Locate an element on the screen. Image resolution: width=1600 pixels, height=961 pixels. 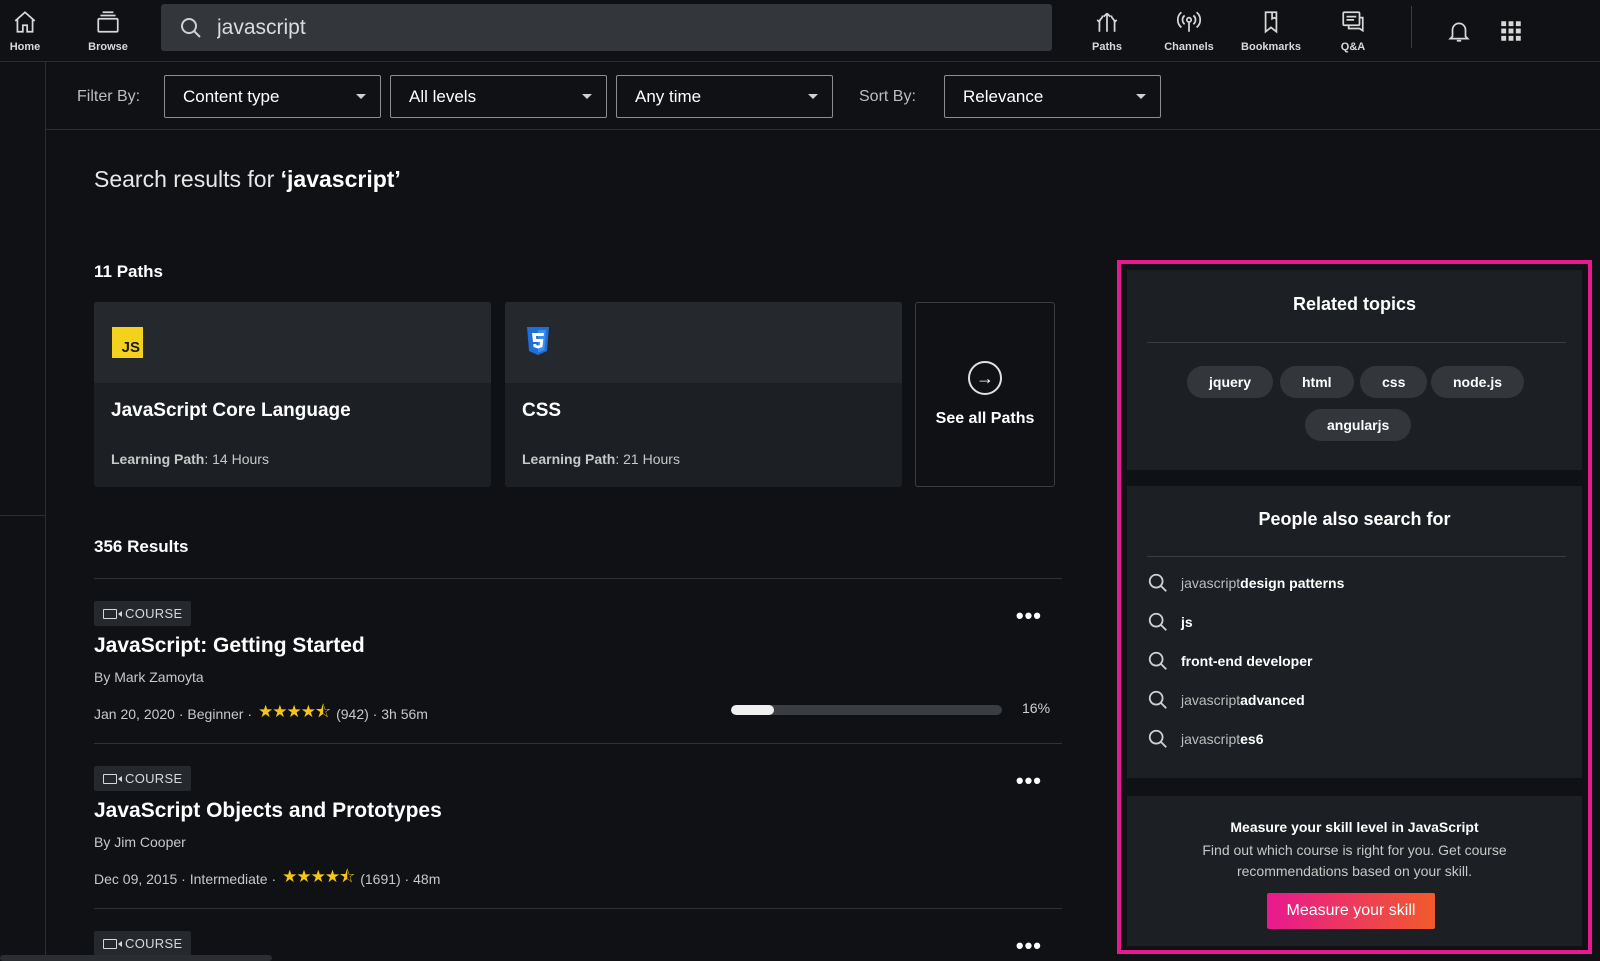
browse-icon is located at coordinates (108, 22).